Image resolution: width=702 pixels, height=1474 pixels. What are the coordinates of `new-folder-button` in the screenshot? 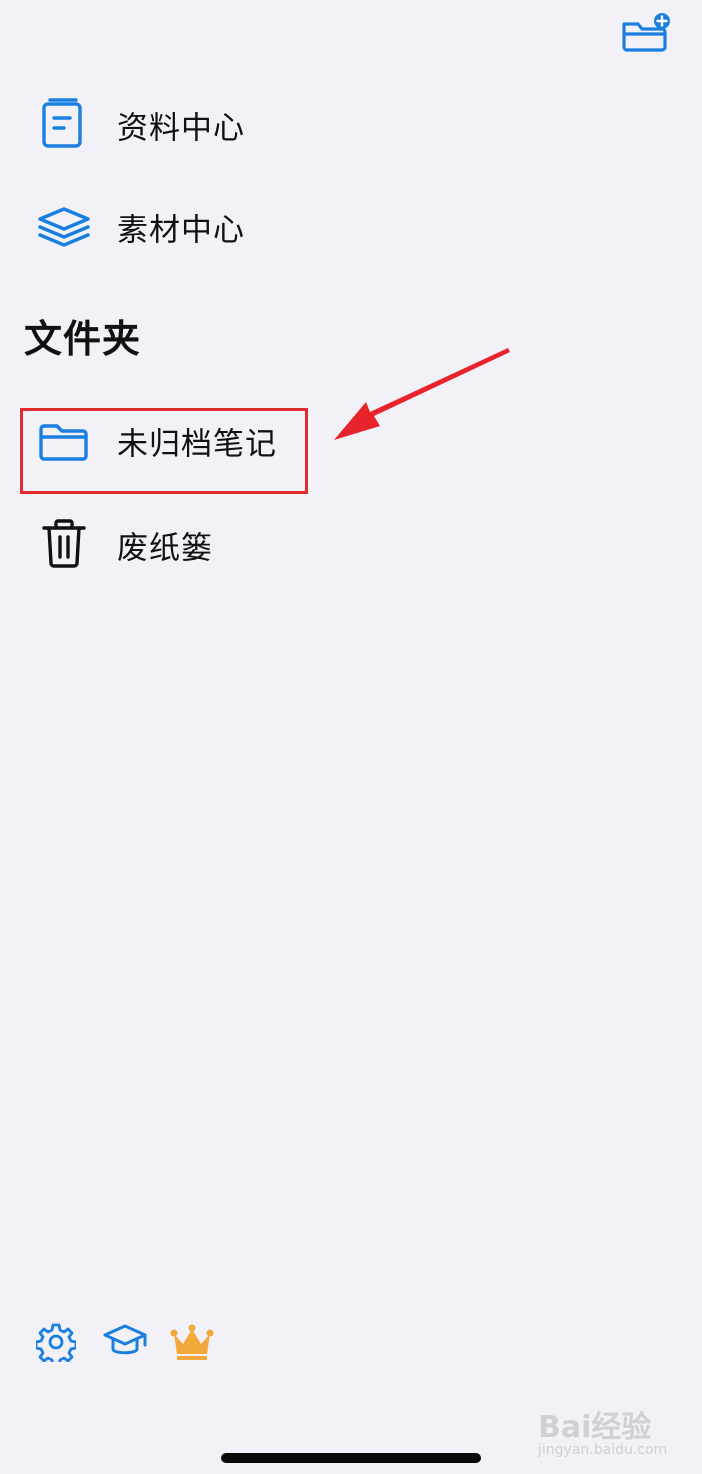 It's located at (646, 33).